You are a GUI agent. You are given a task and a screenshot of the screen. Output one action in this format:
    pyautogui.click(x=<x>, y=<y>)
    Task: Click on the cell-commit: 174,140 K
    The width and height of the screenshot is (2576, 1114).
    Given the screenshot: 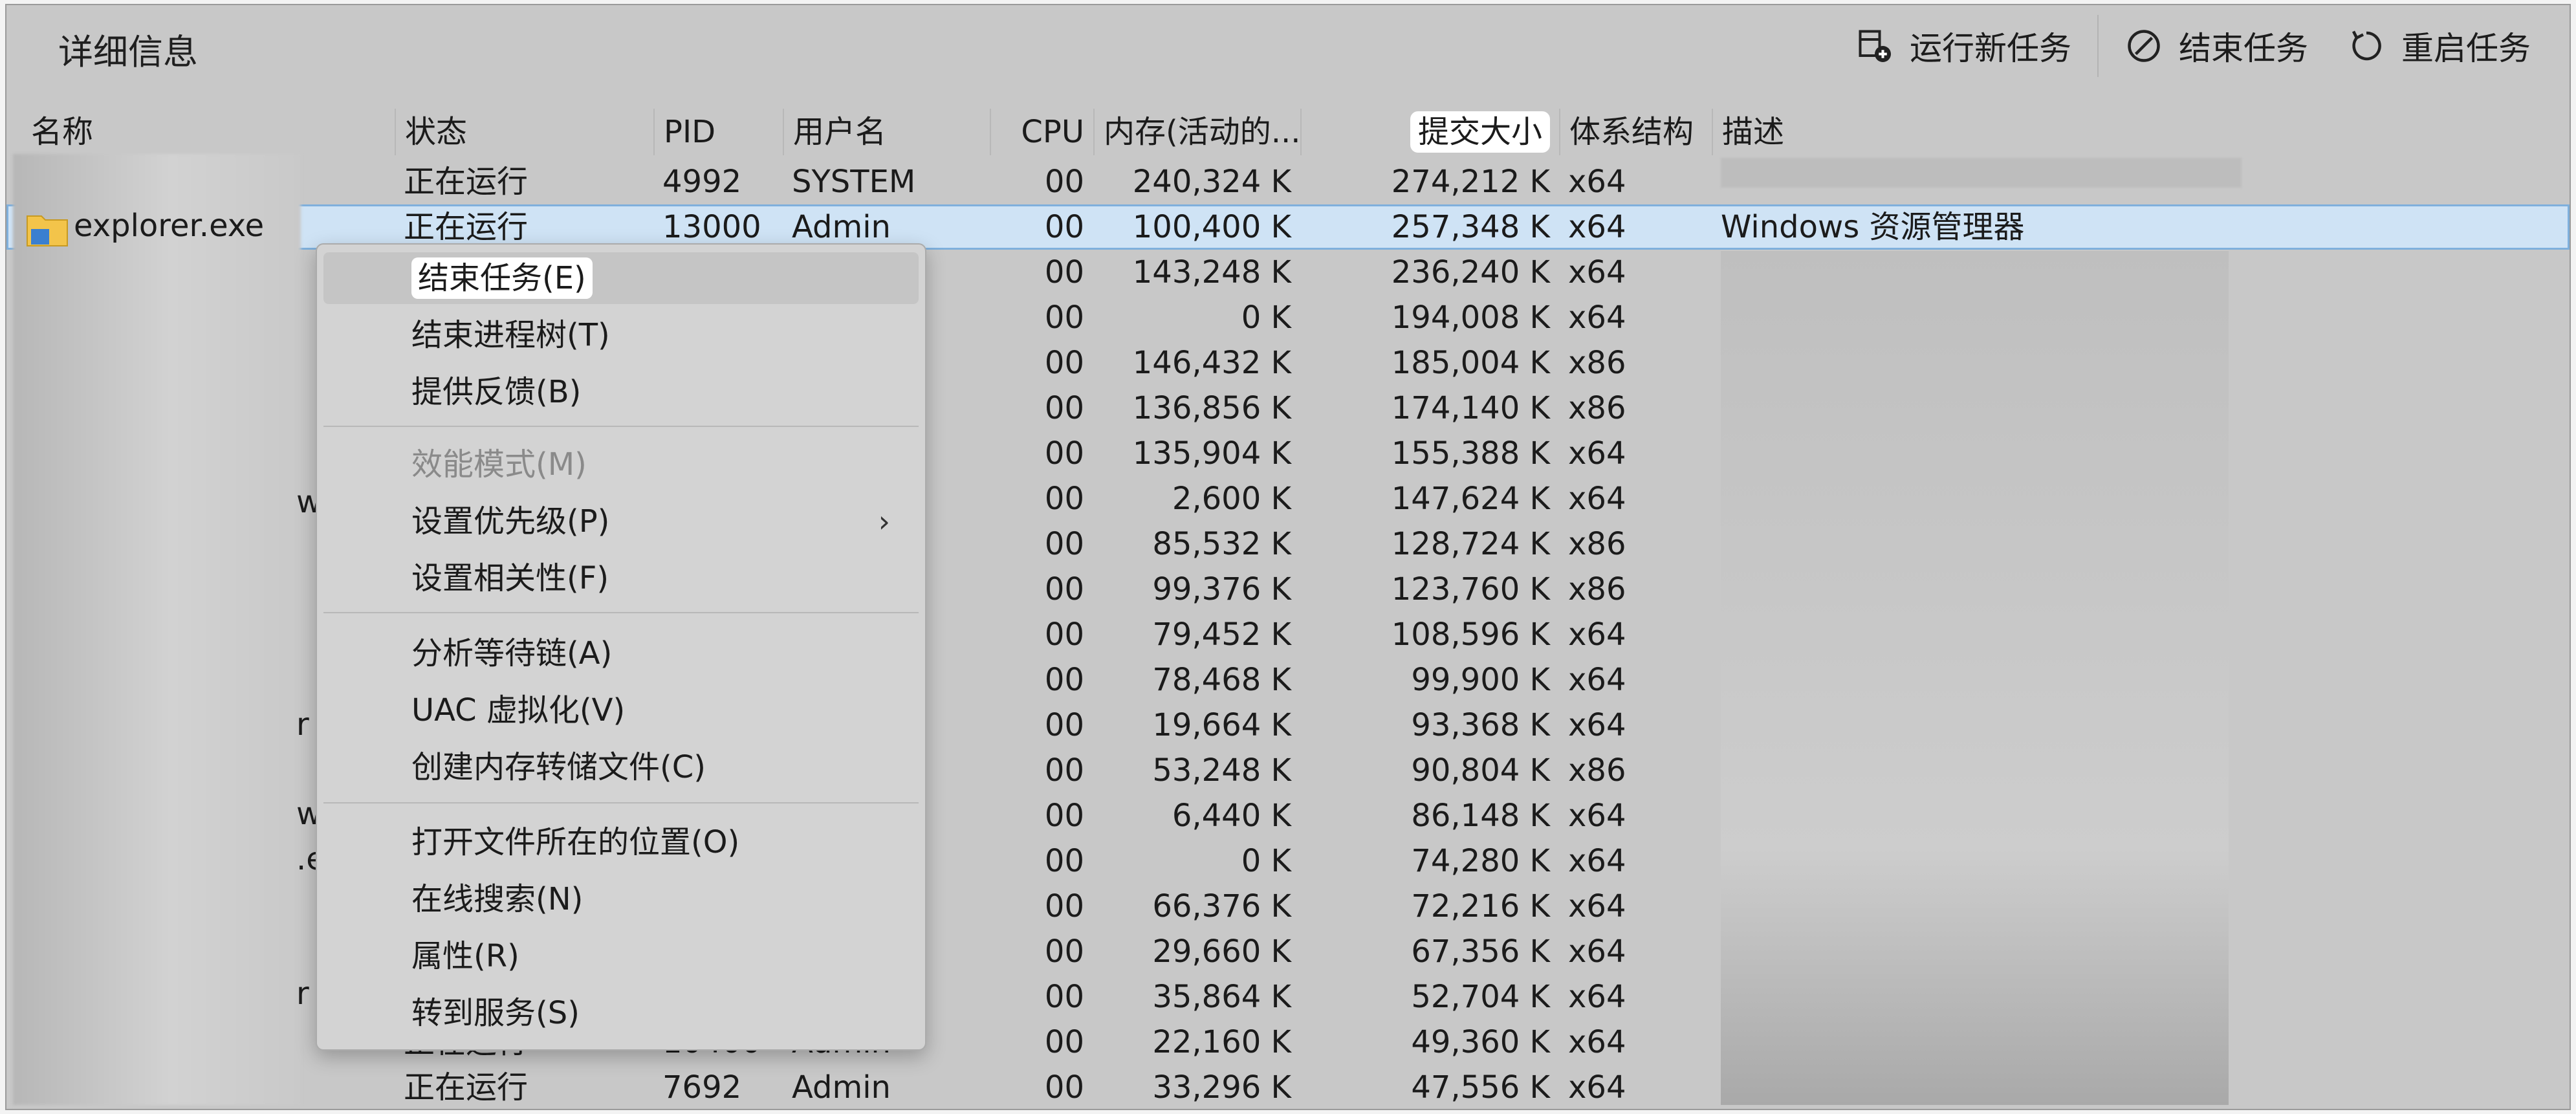 What is the action you would take?
    pyautogui.click(x=1470, y=408)
    